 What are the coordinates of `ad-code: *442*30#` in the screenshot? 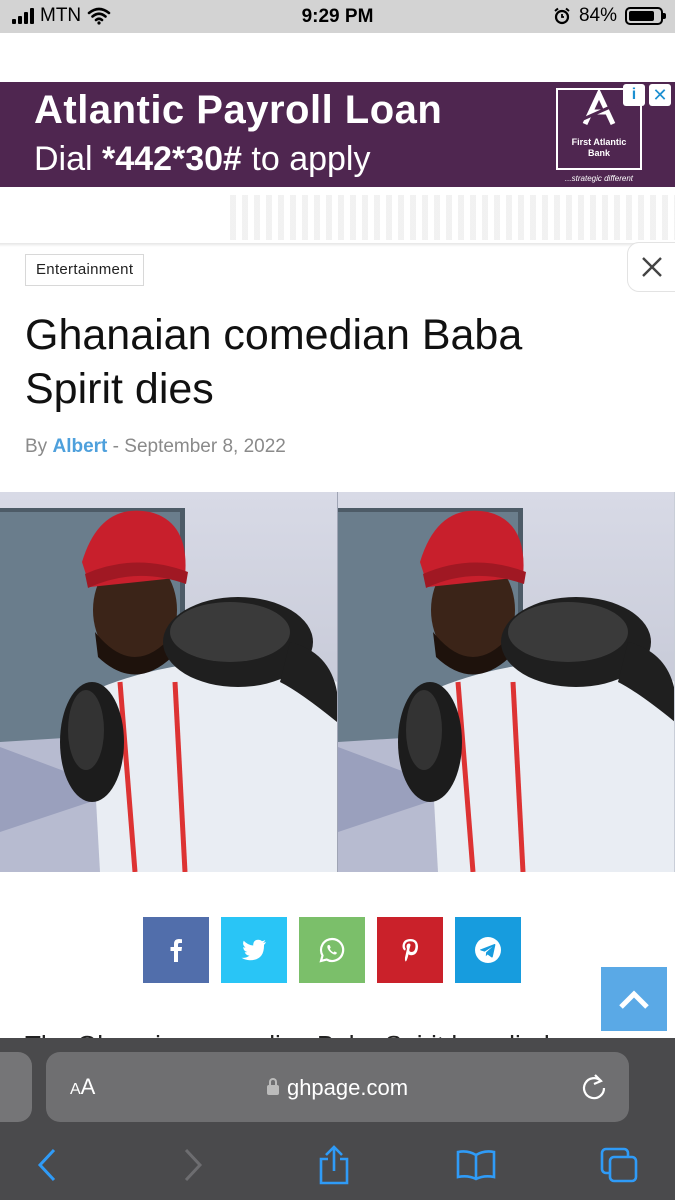 It's located at (172, 159).